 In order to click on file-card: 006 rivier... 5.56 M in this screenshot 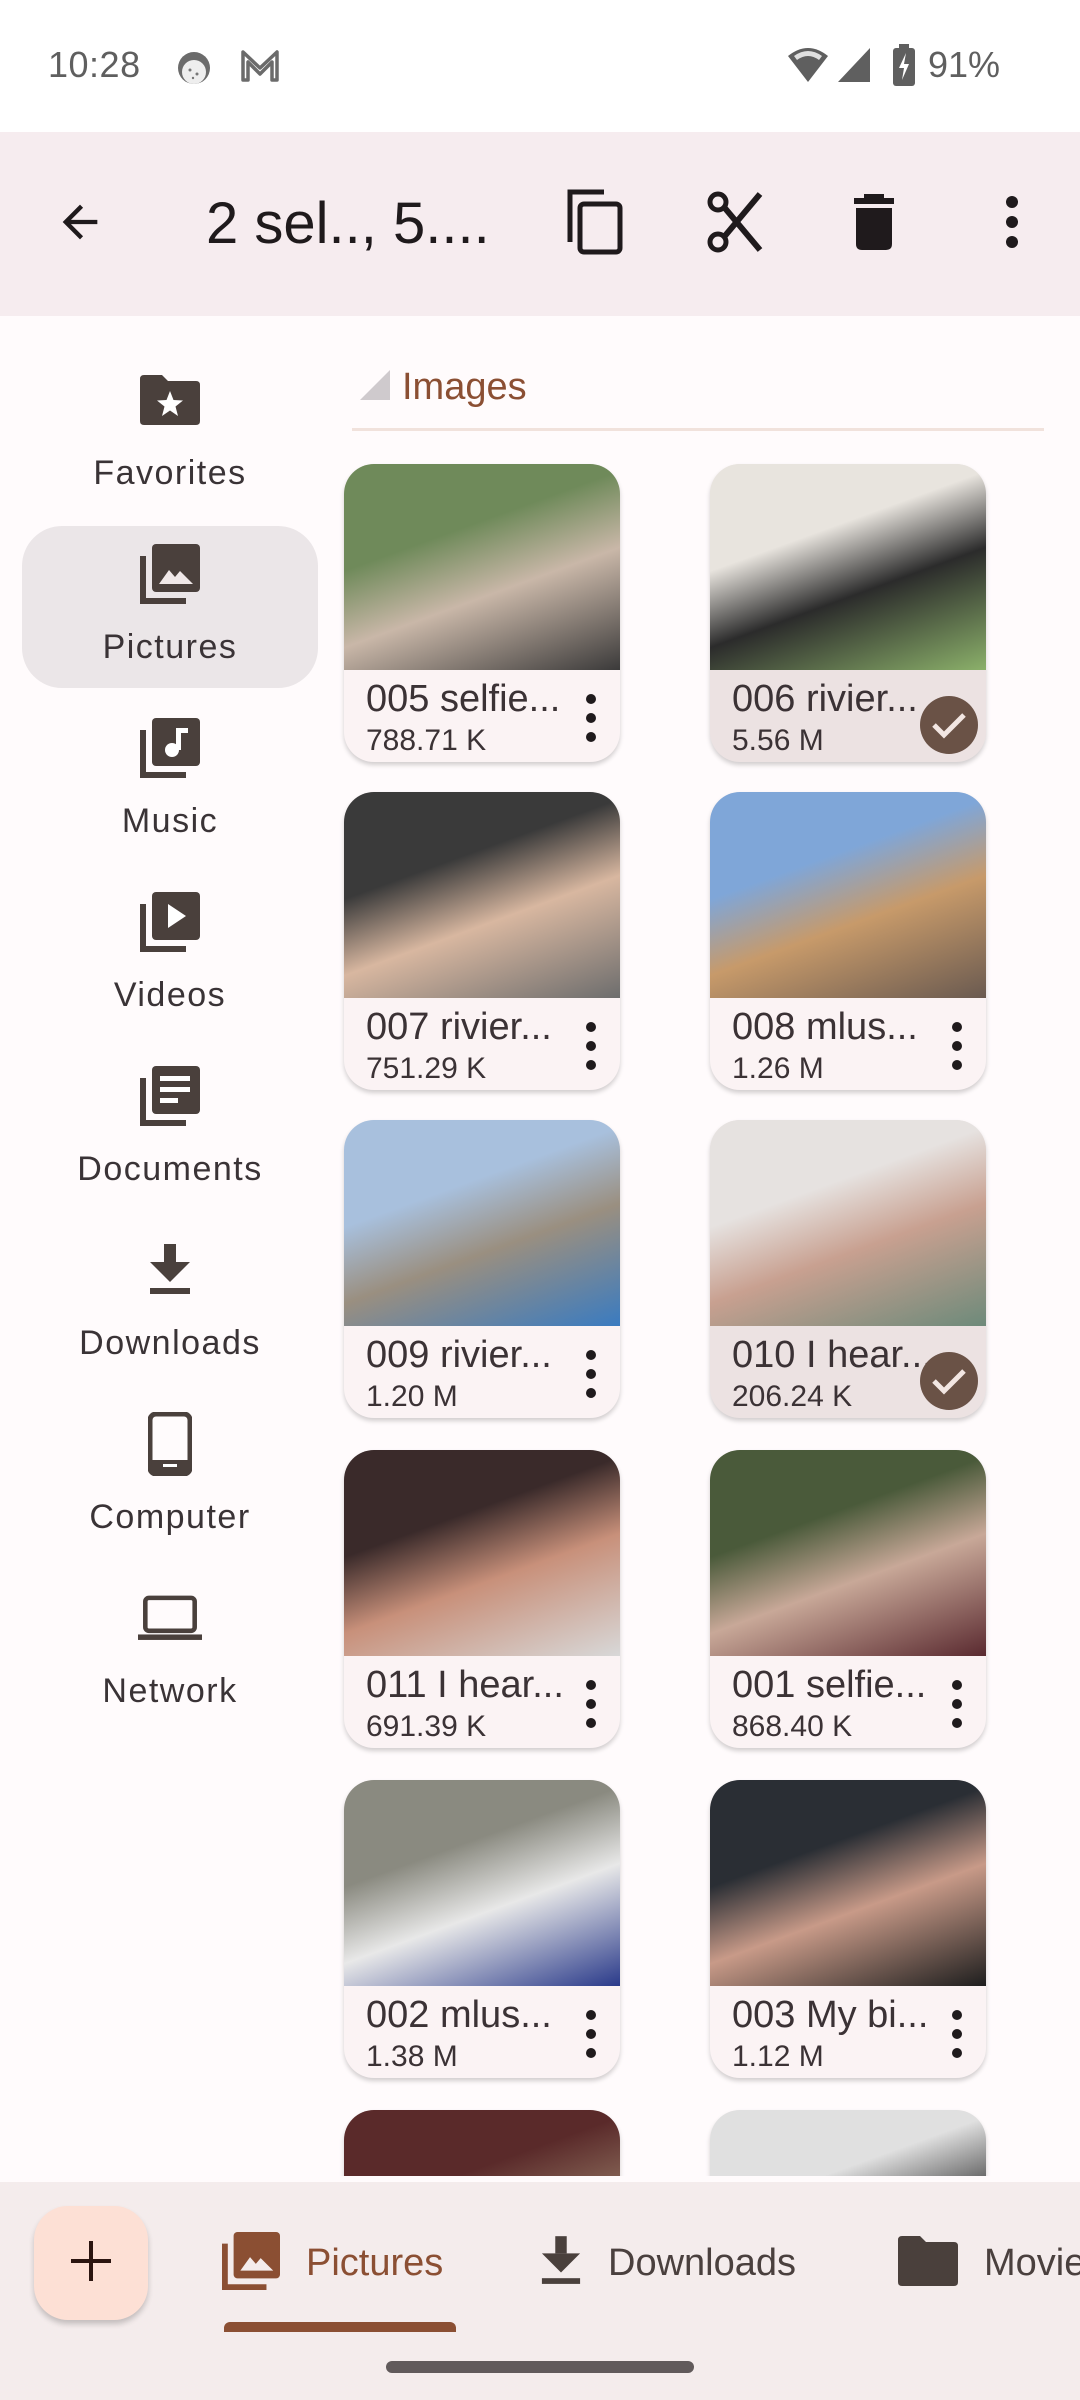, I will do `click(848, 613)`.